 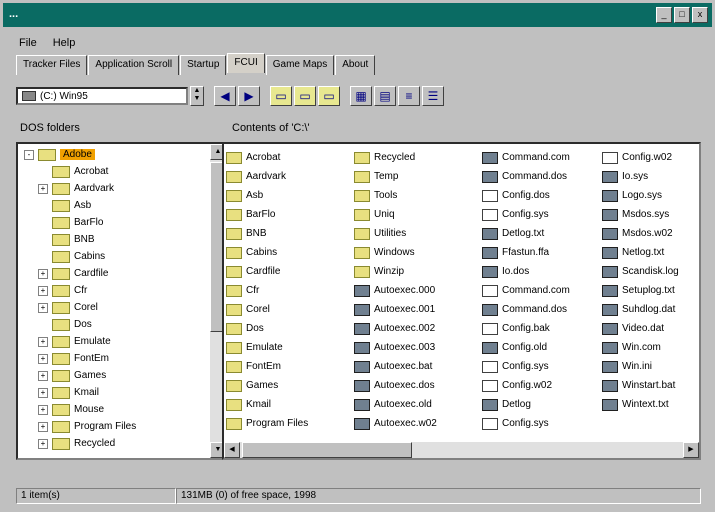 What do you see at coordinates (418, 195) in the screenshot?
I see `file-item: Tools` at bounding box center [418, 195].